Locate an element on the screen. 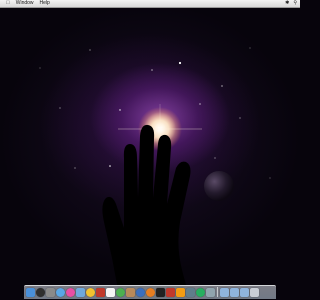 Image resolution: width=320 pixels, height=300 pixels. chat-icon is located at coordinates (120, 292).